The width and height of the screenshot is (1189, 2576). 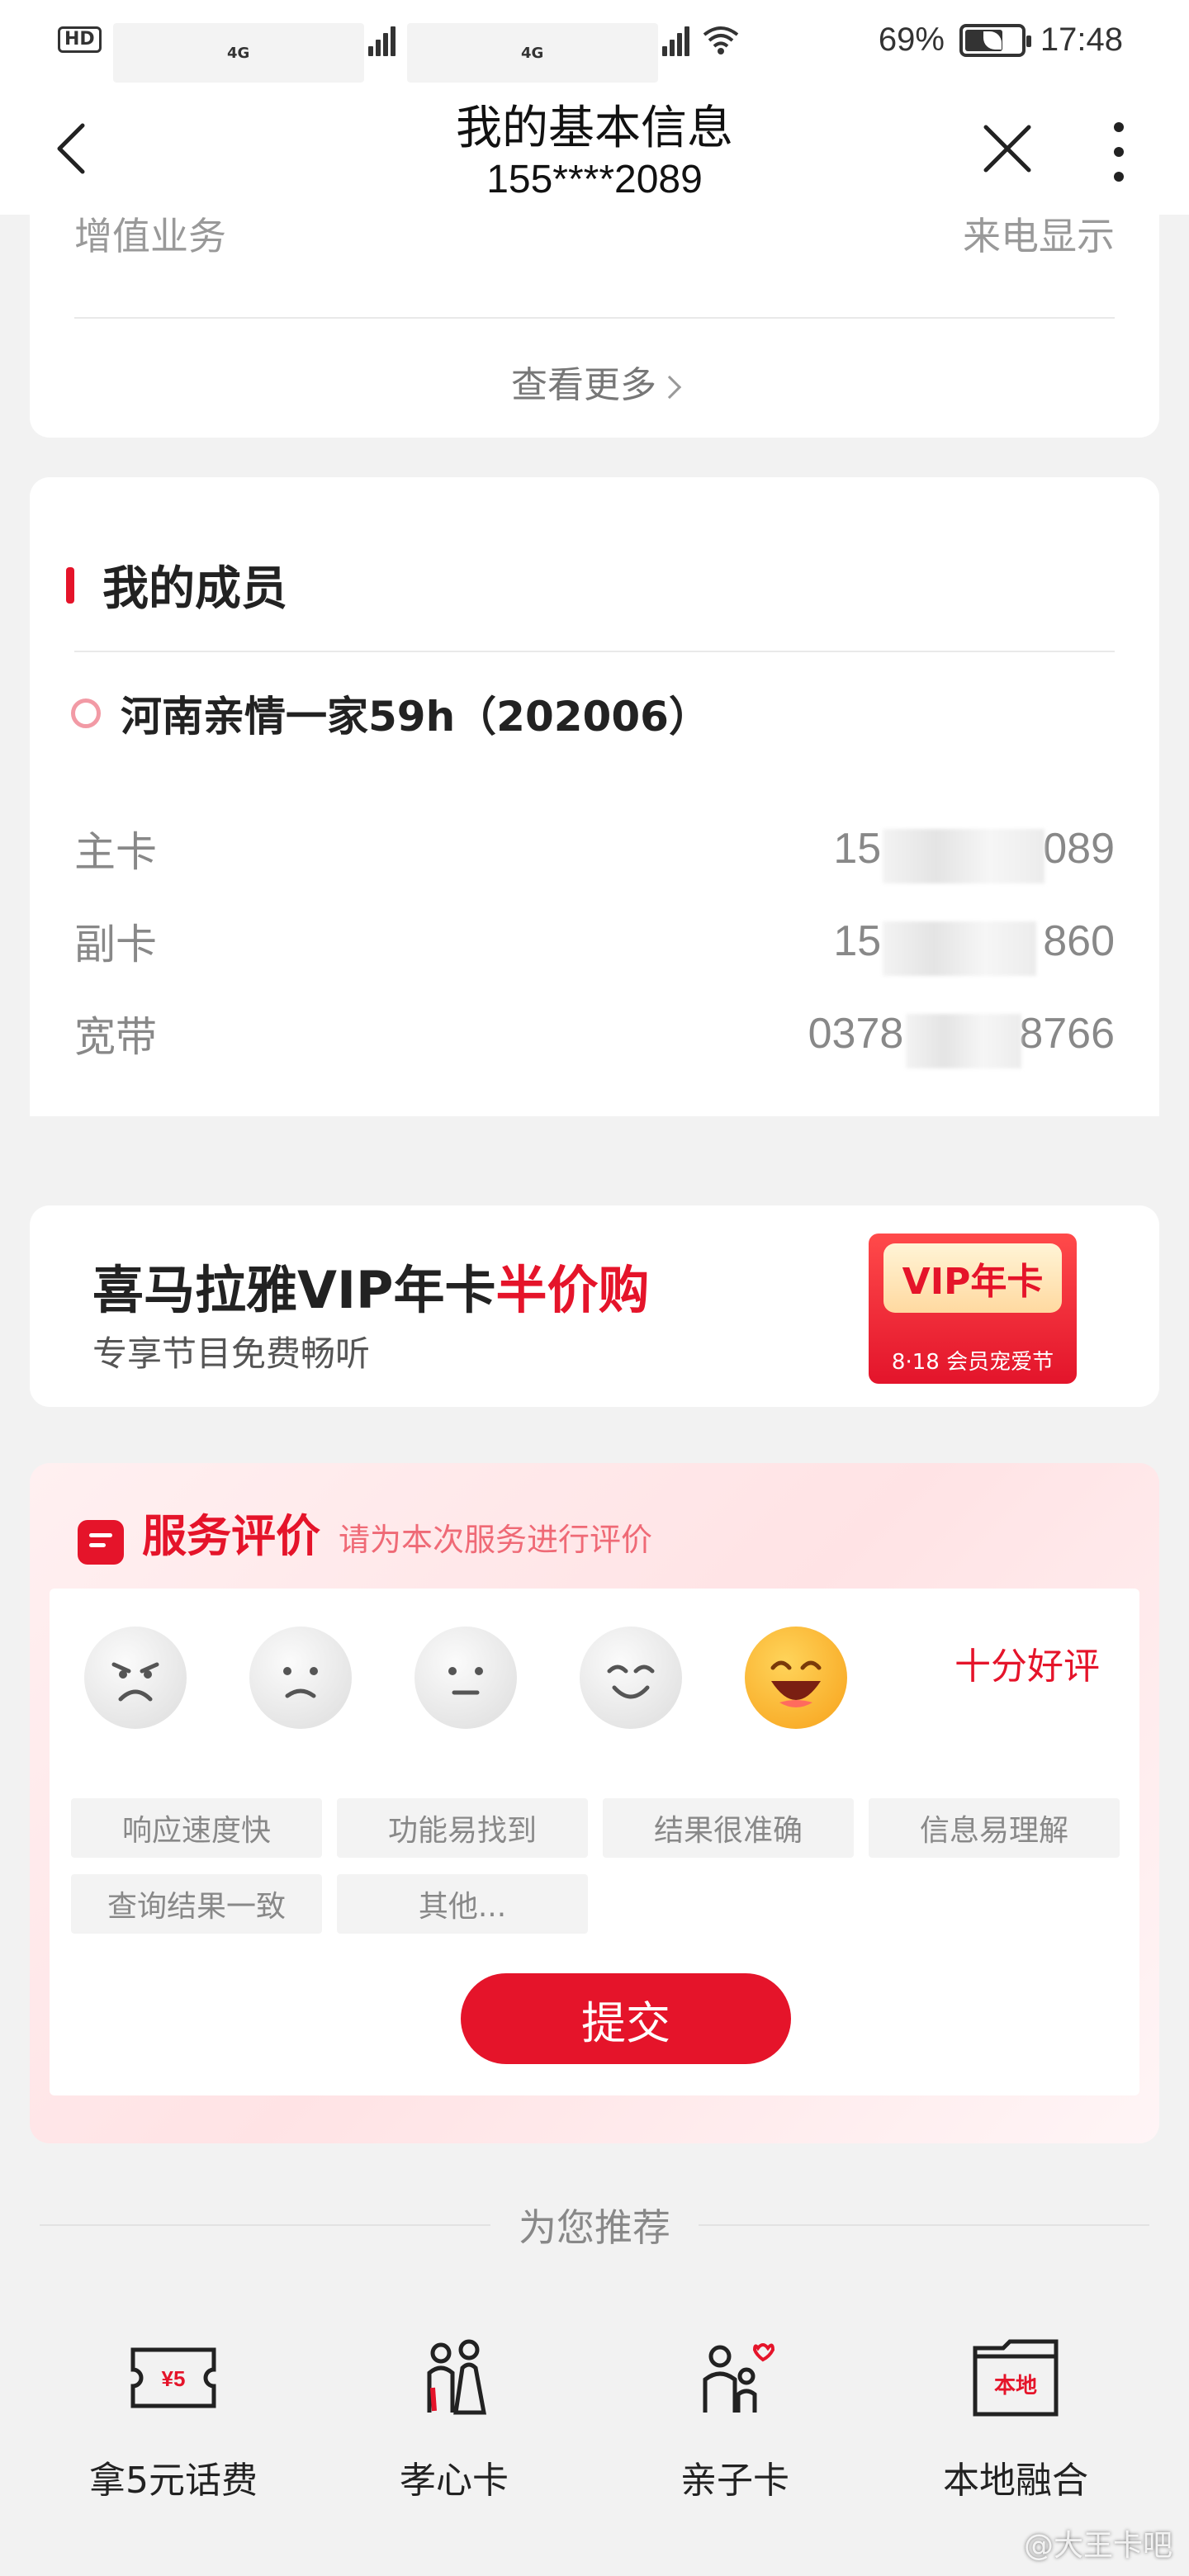 What do you see at coordinates (454, 2481) in the screenshot?
I see `recommend-label: 孝心卡` at bounding box center [454, 2481].